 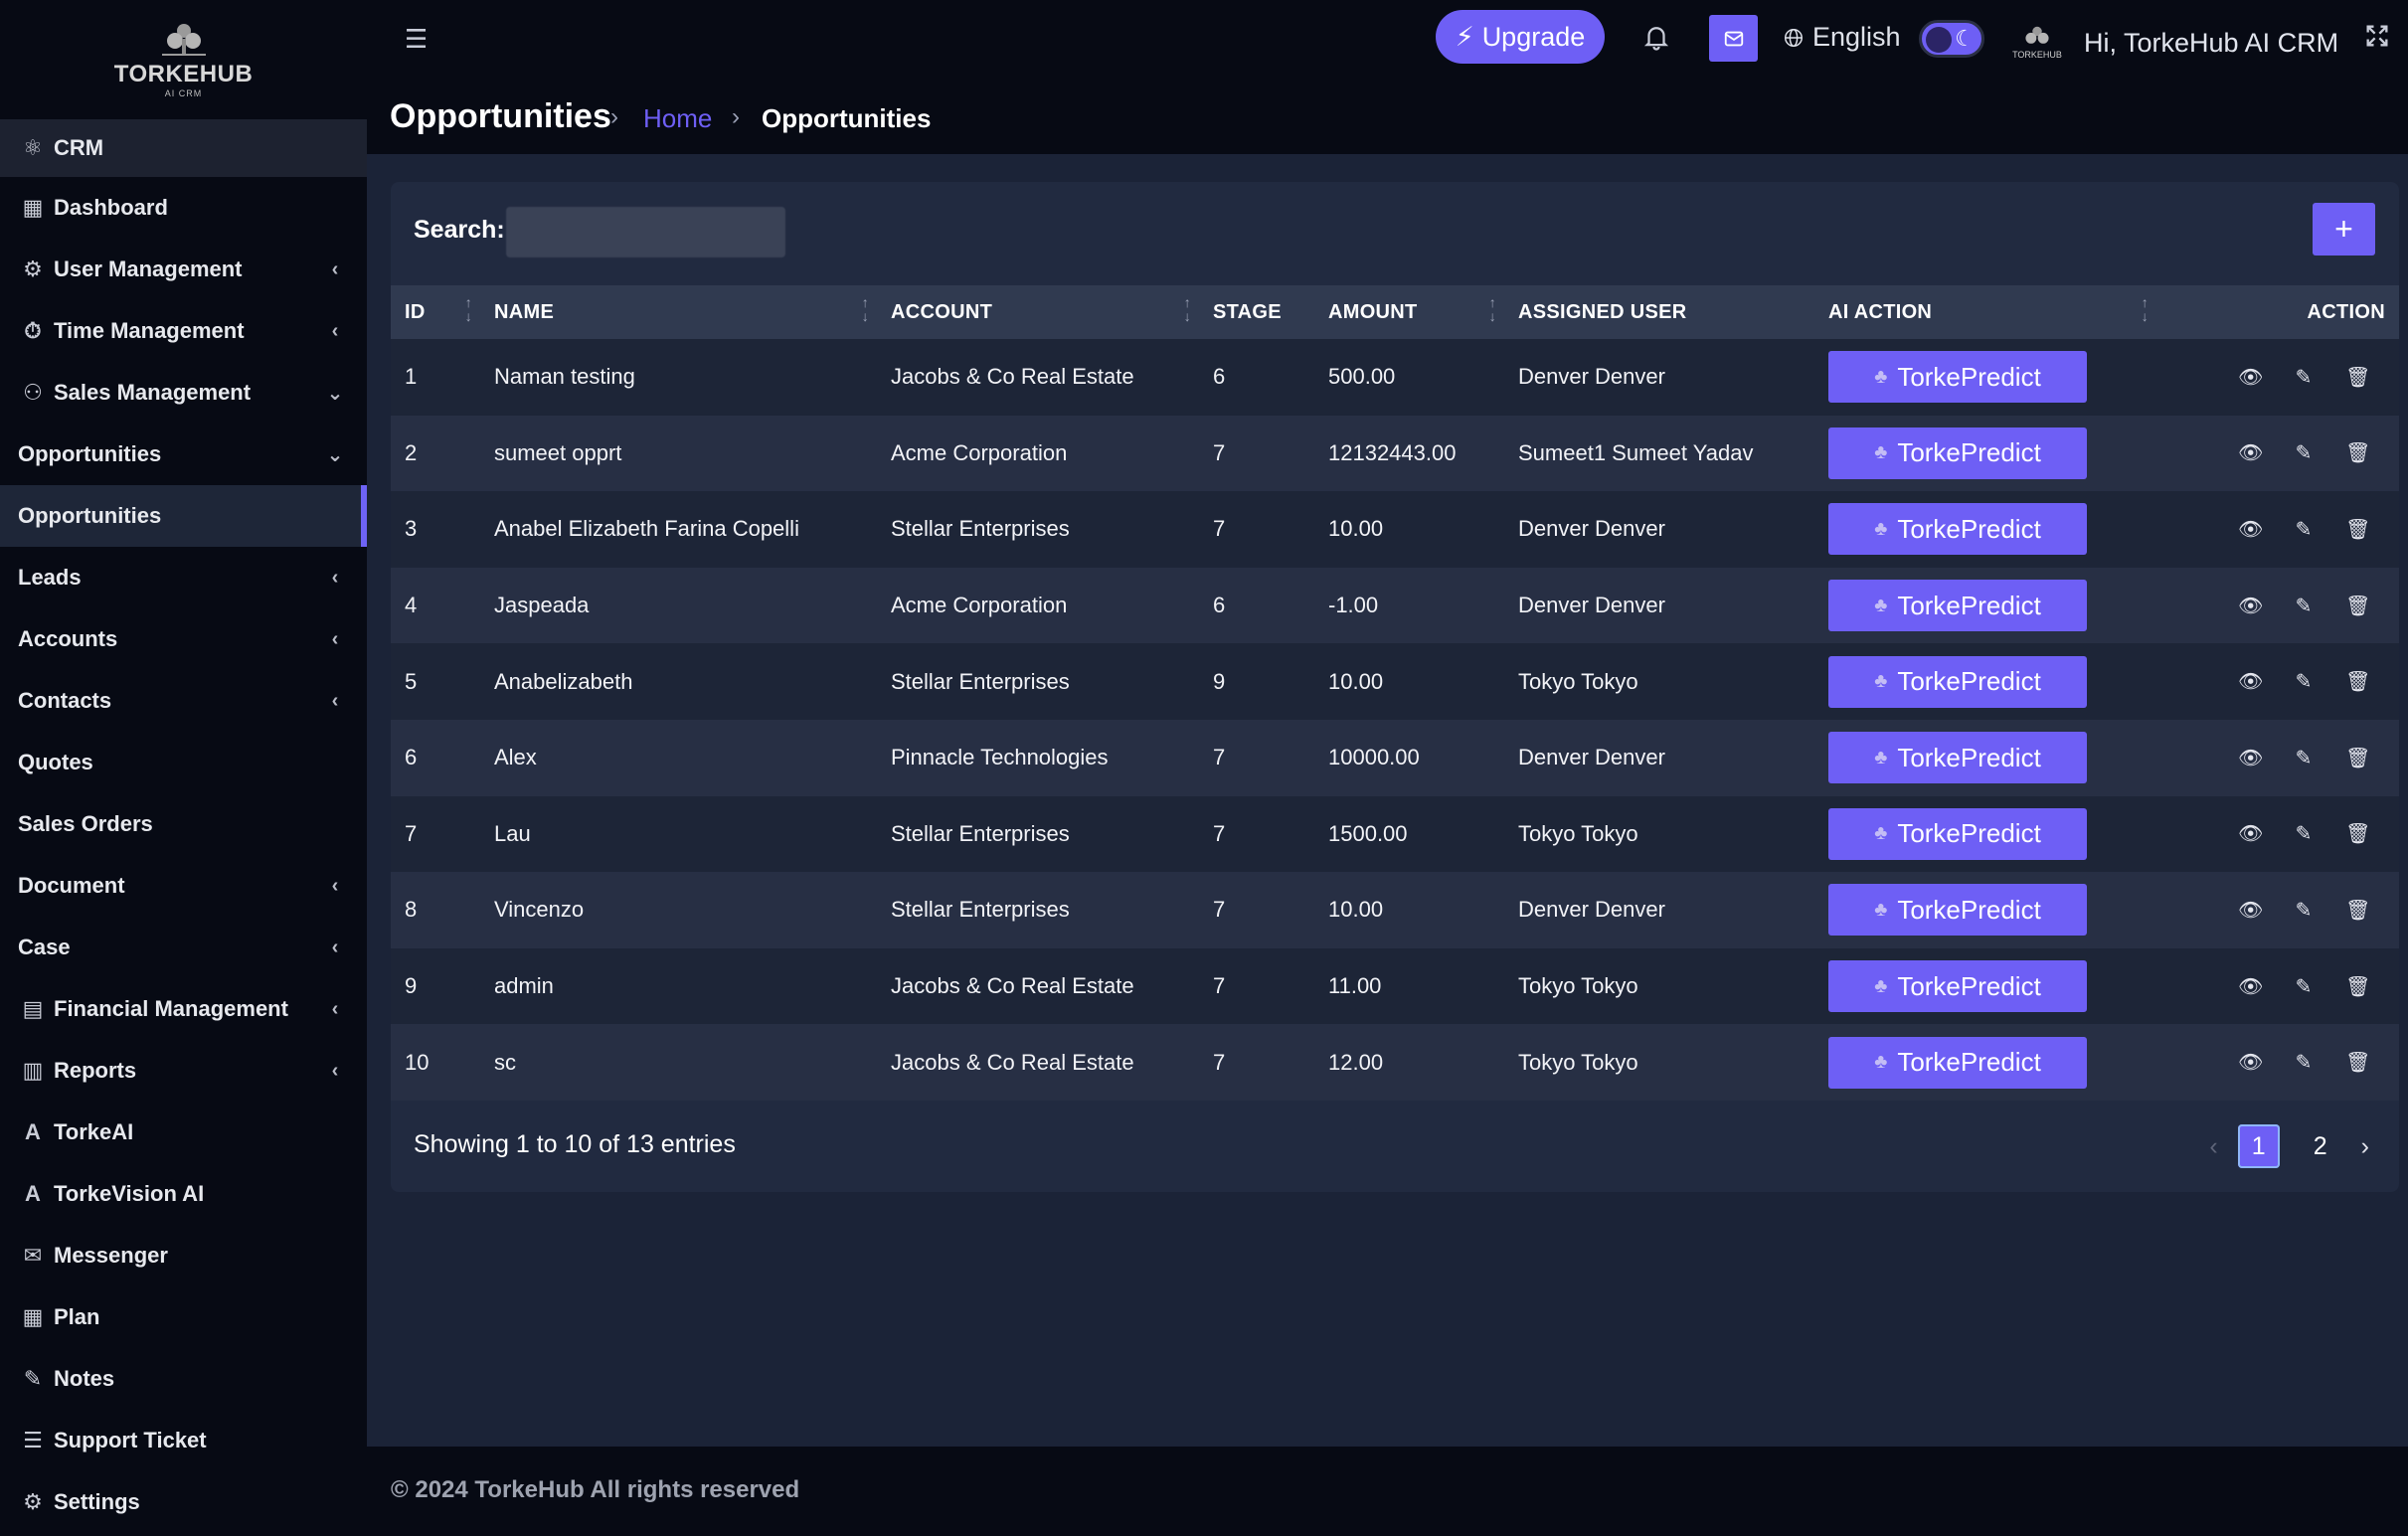 I want to click on search-input, so click(x=645, y=232).